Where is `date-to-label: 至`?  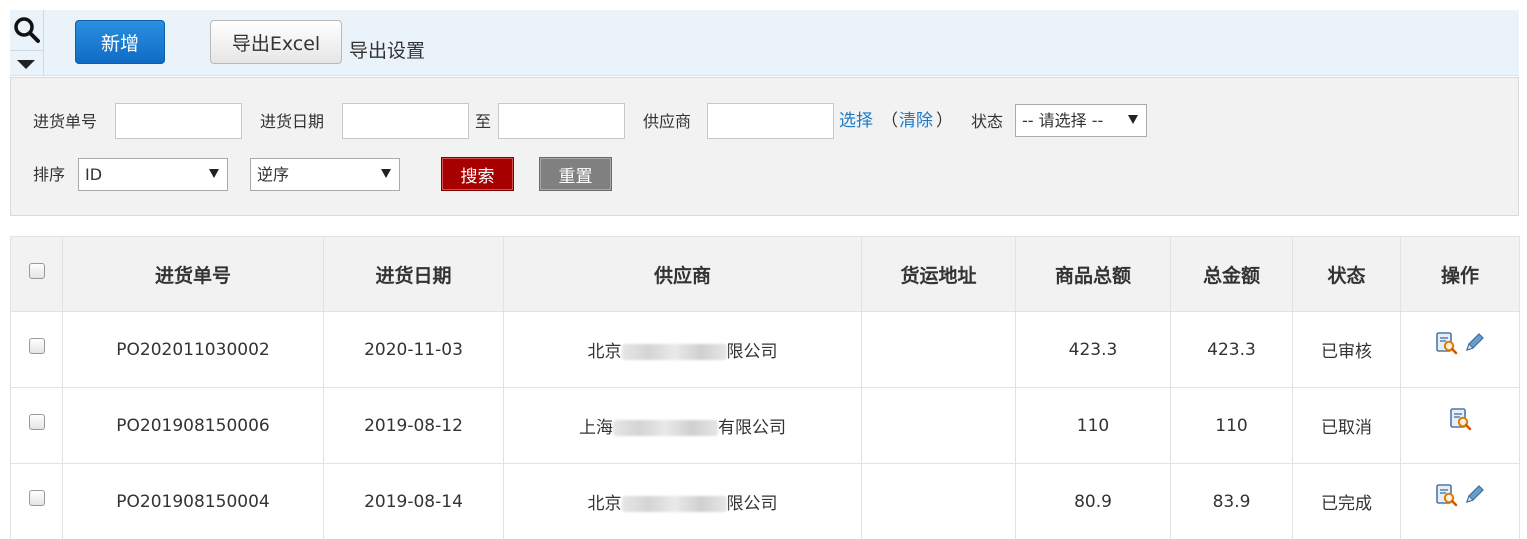 date-to-label: 至 is located at coordinates (483, 121).